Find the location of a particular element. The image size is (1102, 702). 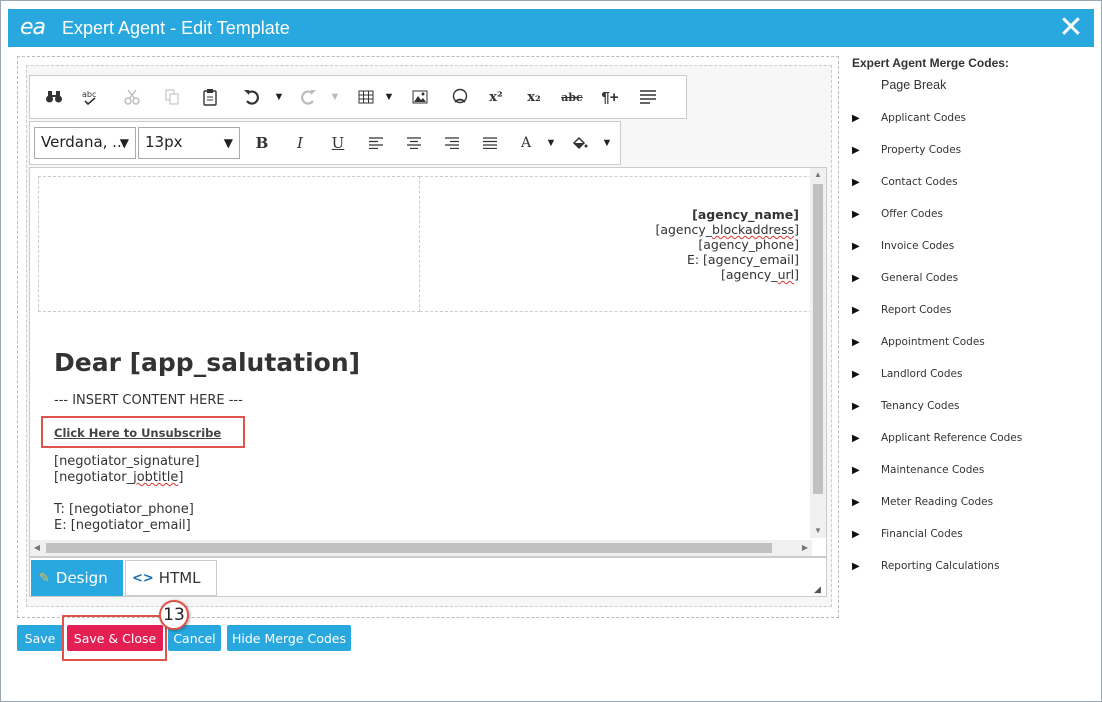

merge-code-group: ▶ Financial Codes is located at coordinates (907, 534).